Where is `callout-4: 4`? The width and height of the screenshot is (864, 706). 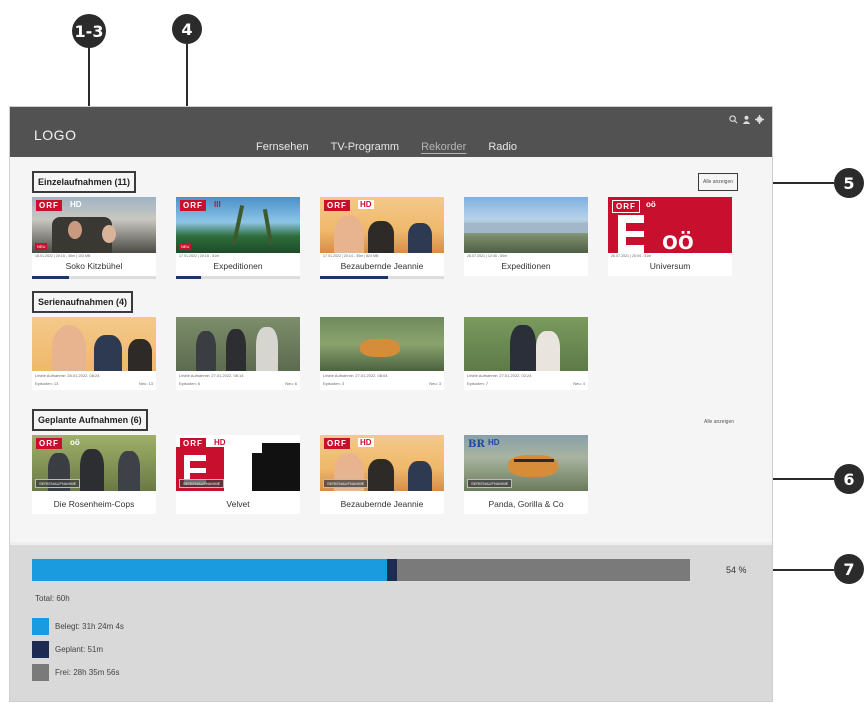 callout-4: 4 is located at coordinates (187, 29).